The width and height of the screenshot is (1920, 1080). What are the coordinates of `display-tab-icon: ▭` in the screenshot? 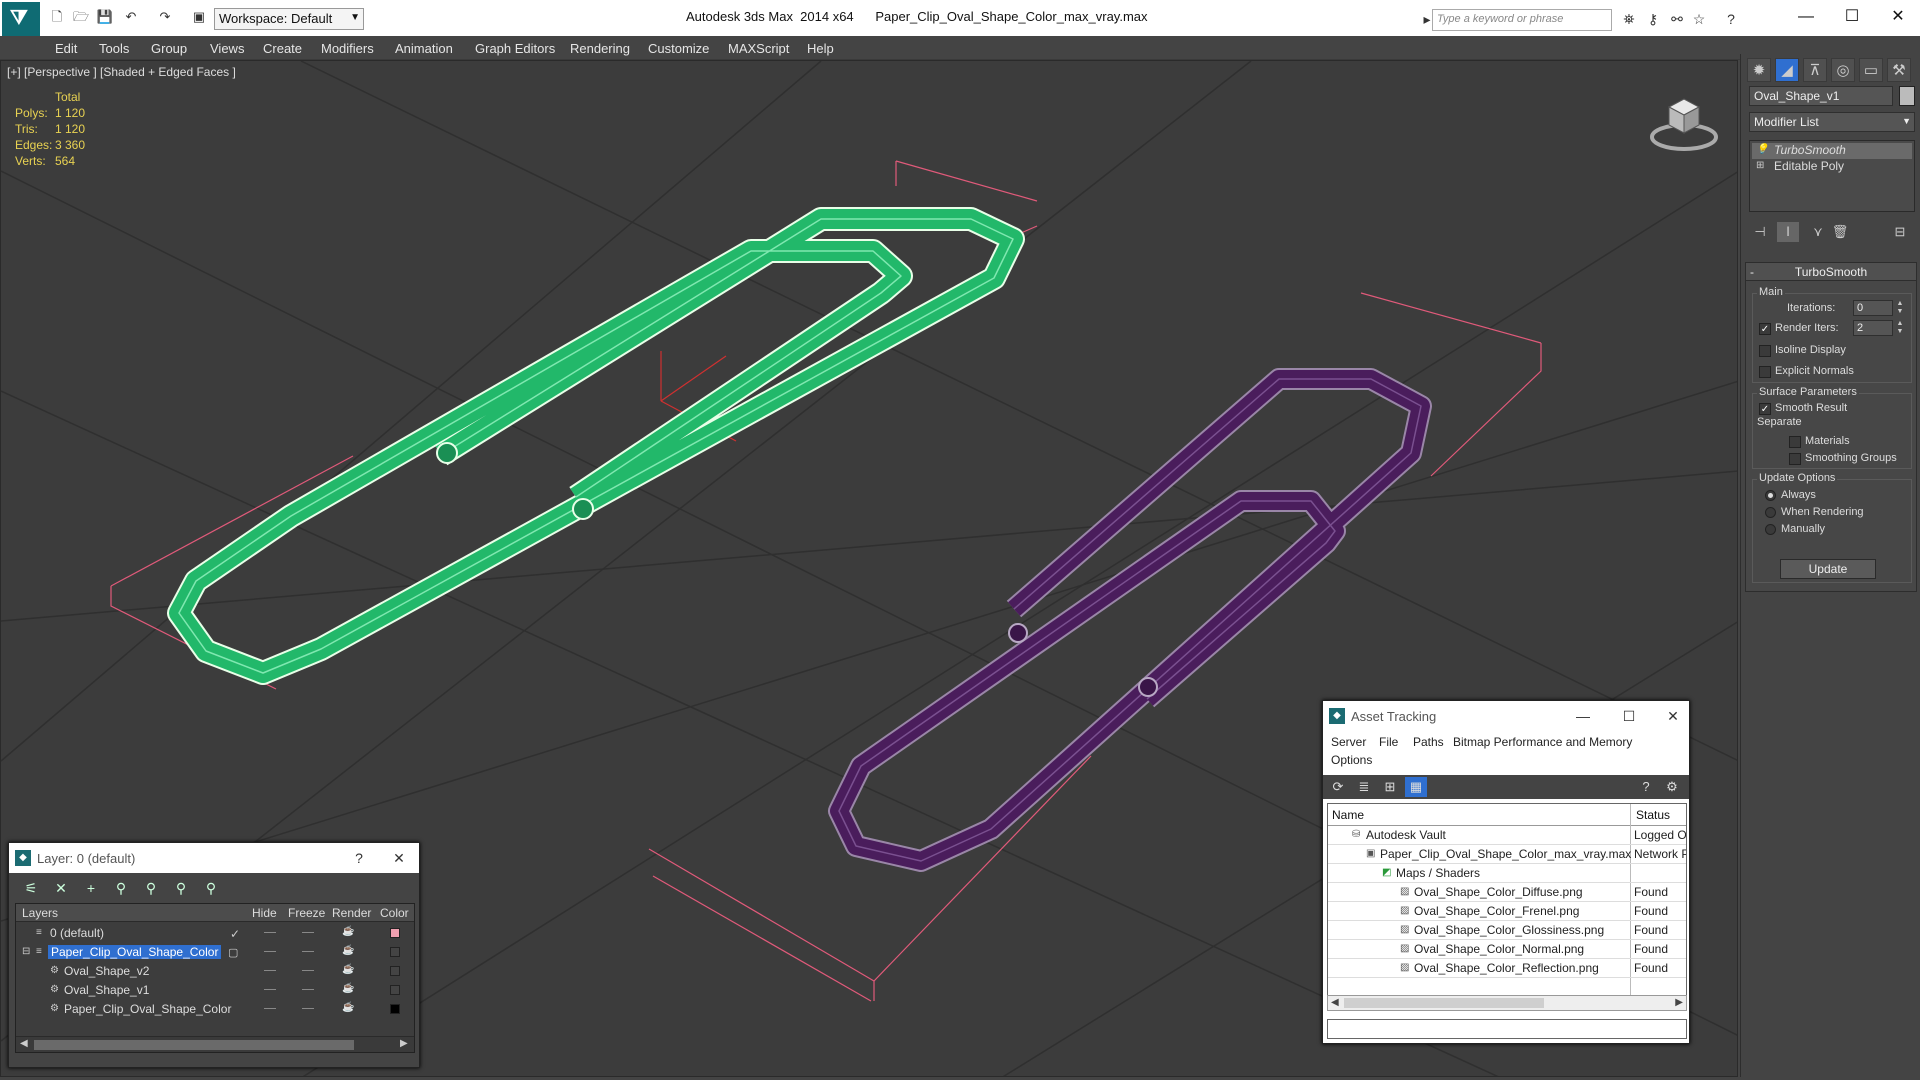 It's located at (1871, 70).